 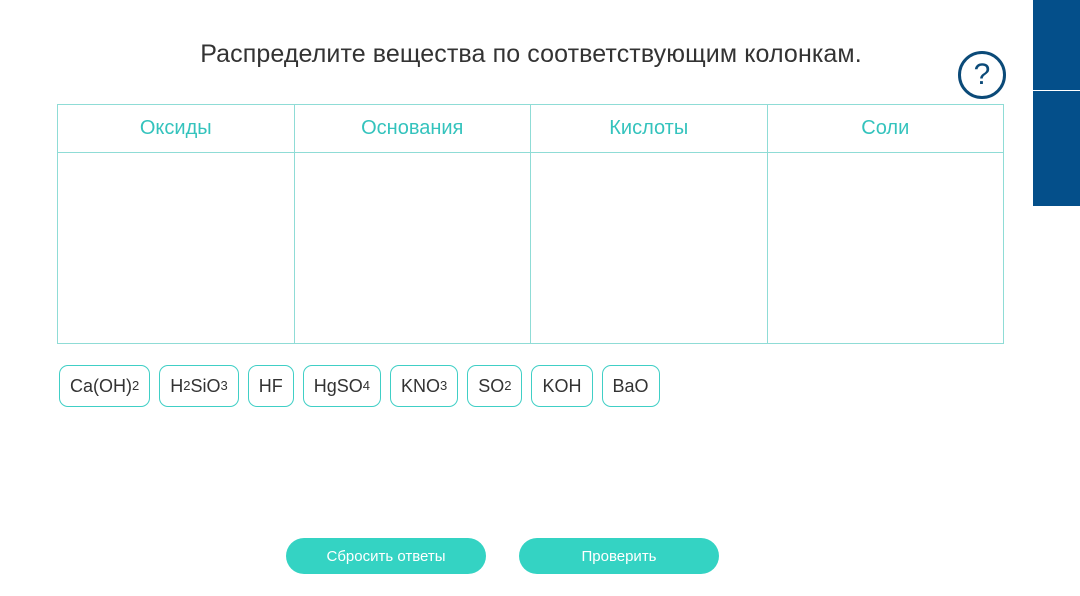 What do you see at coordinates (420, 385) in the screenshot?
I see `formula-text: KNO` at bounding box center [420, 385].